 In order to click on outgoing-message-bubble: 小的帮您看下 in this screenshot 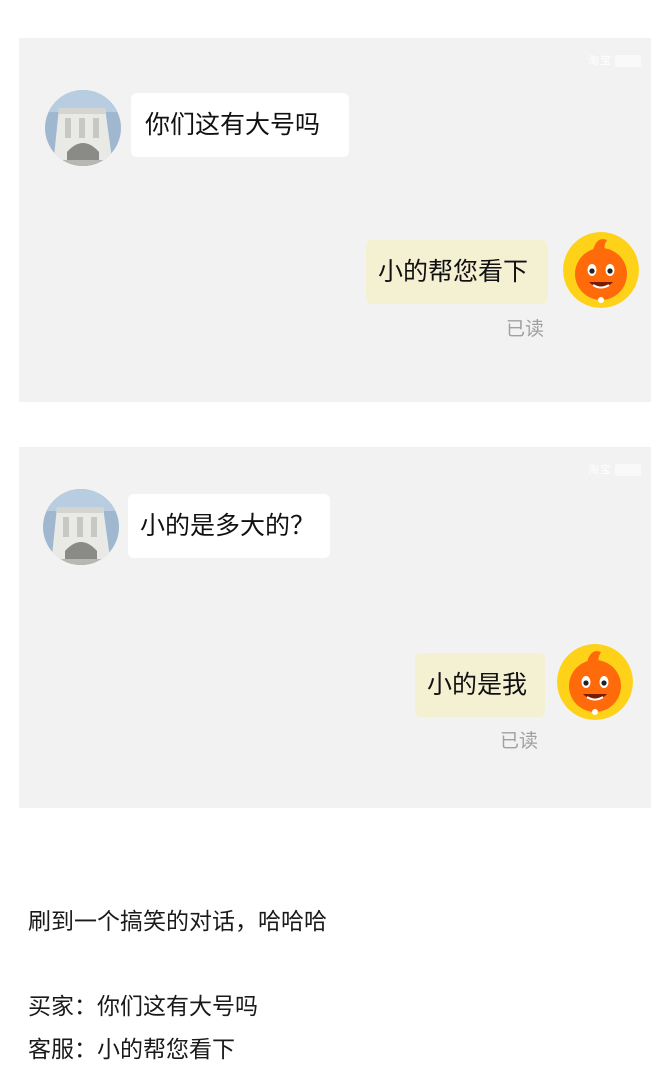, I will do `click(457, 272)`.